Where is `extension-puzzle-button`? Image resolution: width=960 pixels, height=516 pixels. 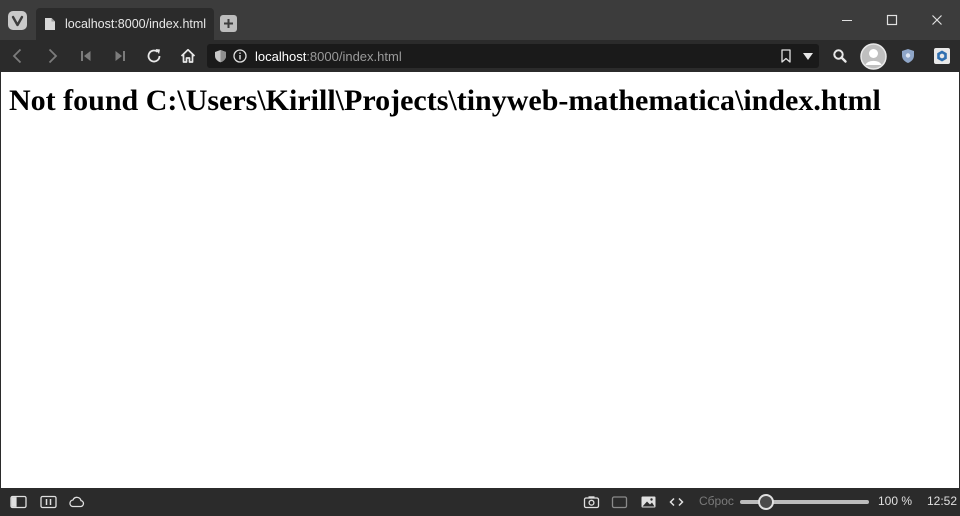
extension-puzzle-button is located at coordinates (942, 56).